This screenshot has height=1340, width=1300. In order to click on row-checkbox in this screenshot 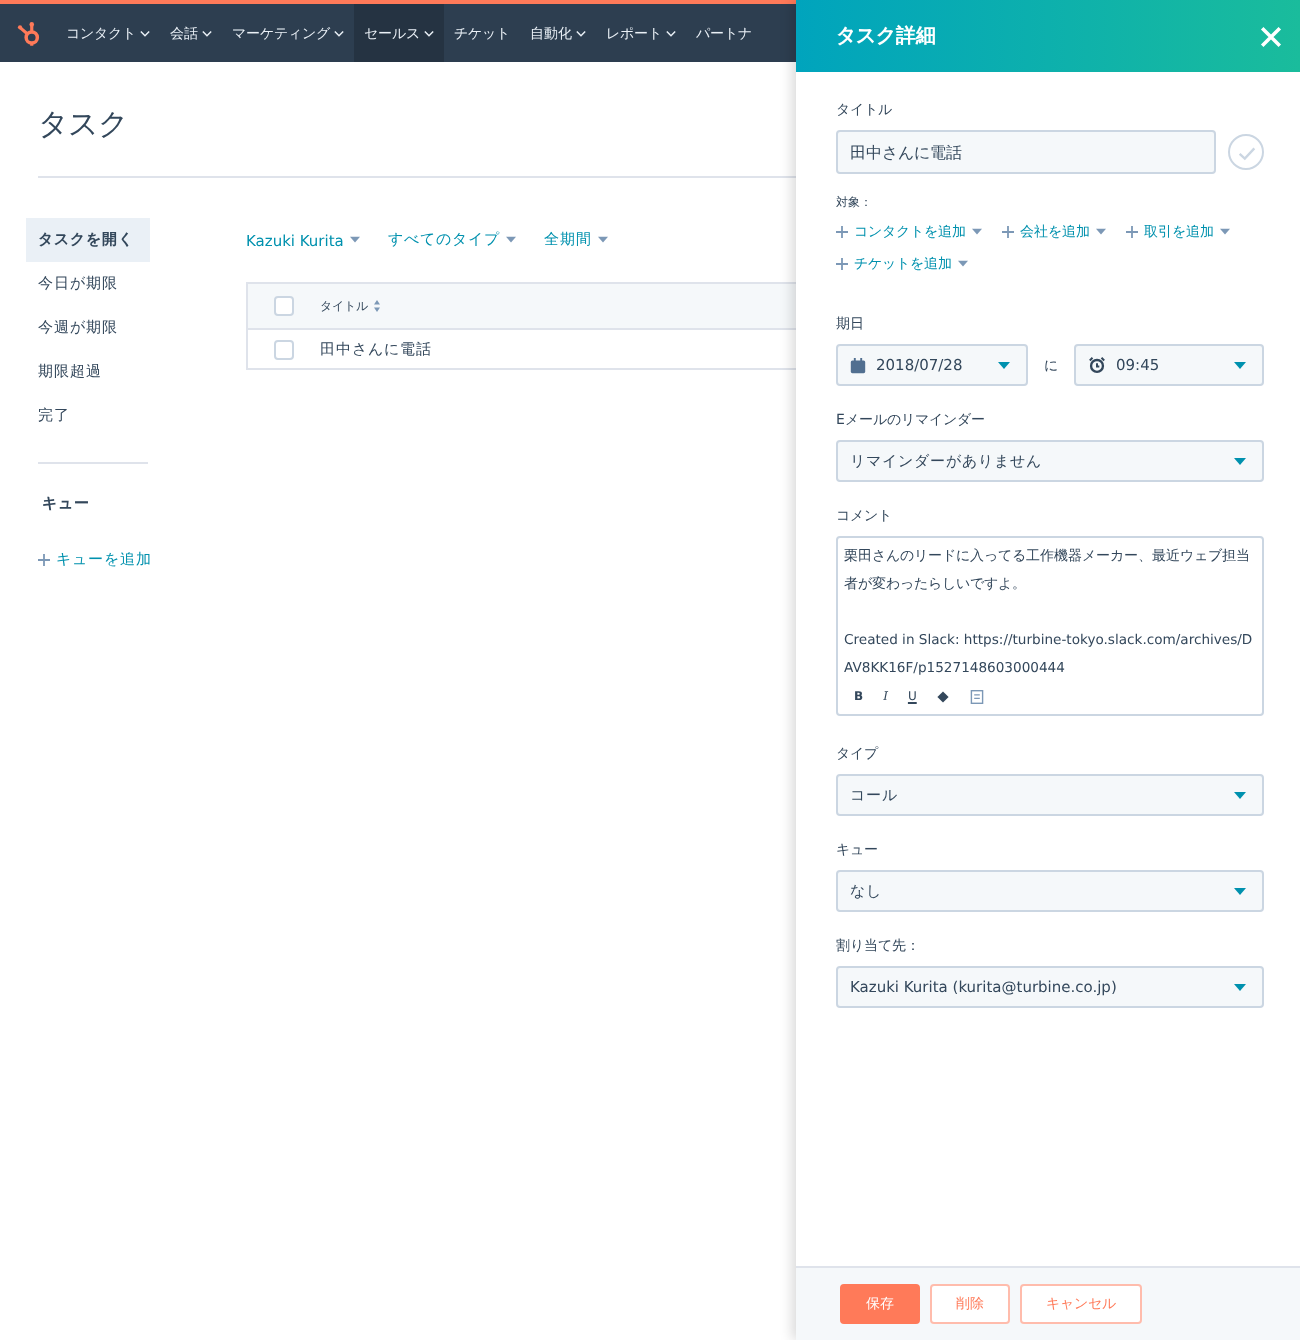, I will do `click(284, 349)`.